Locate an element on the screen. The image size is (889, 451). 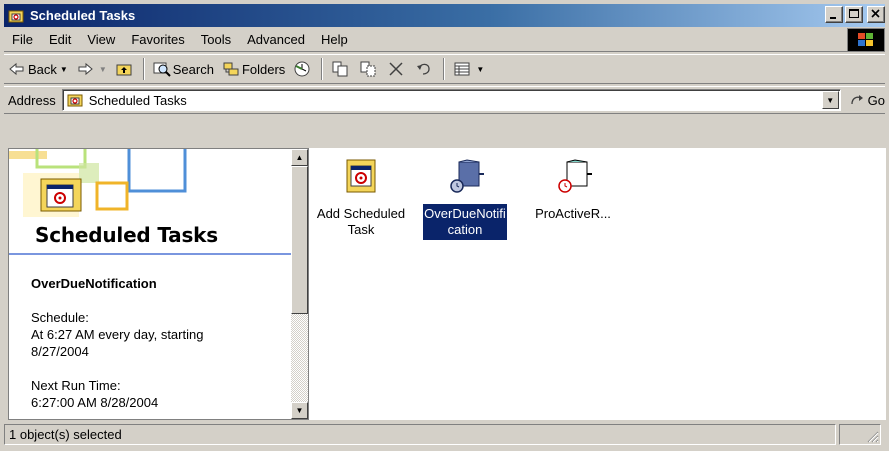
next-run-info: Next Run Time: 6:27:00 AM 8/28/2004 is located at coordinates (169, 394).